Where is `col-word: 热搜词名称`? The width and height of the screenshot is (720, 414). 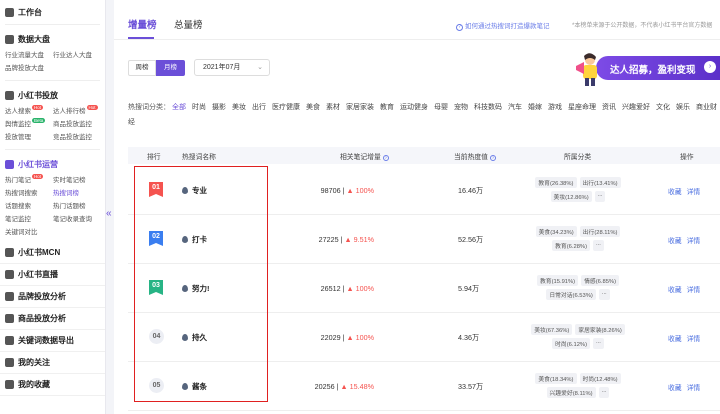 col-word: 热搜词名称 is located at coordinates (199, 157).